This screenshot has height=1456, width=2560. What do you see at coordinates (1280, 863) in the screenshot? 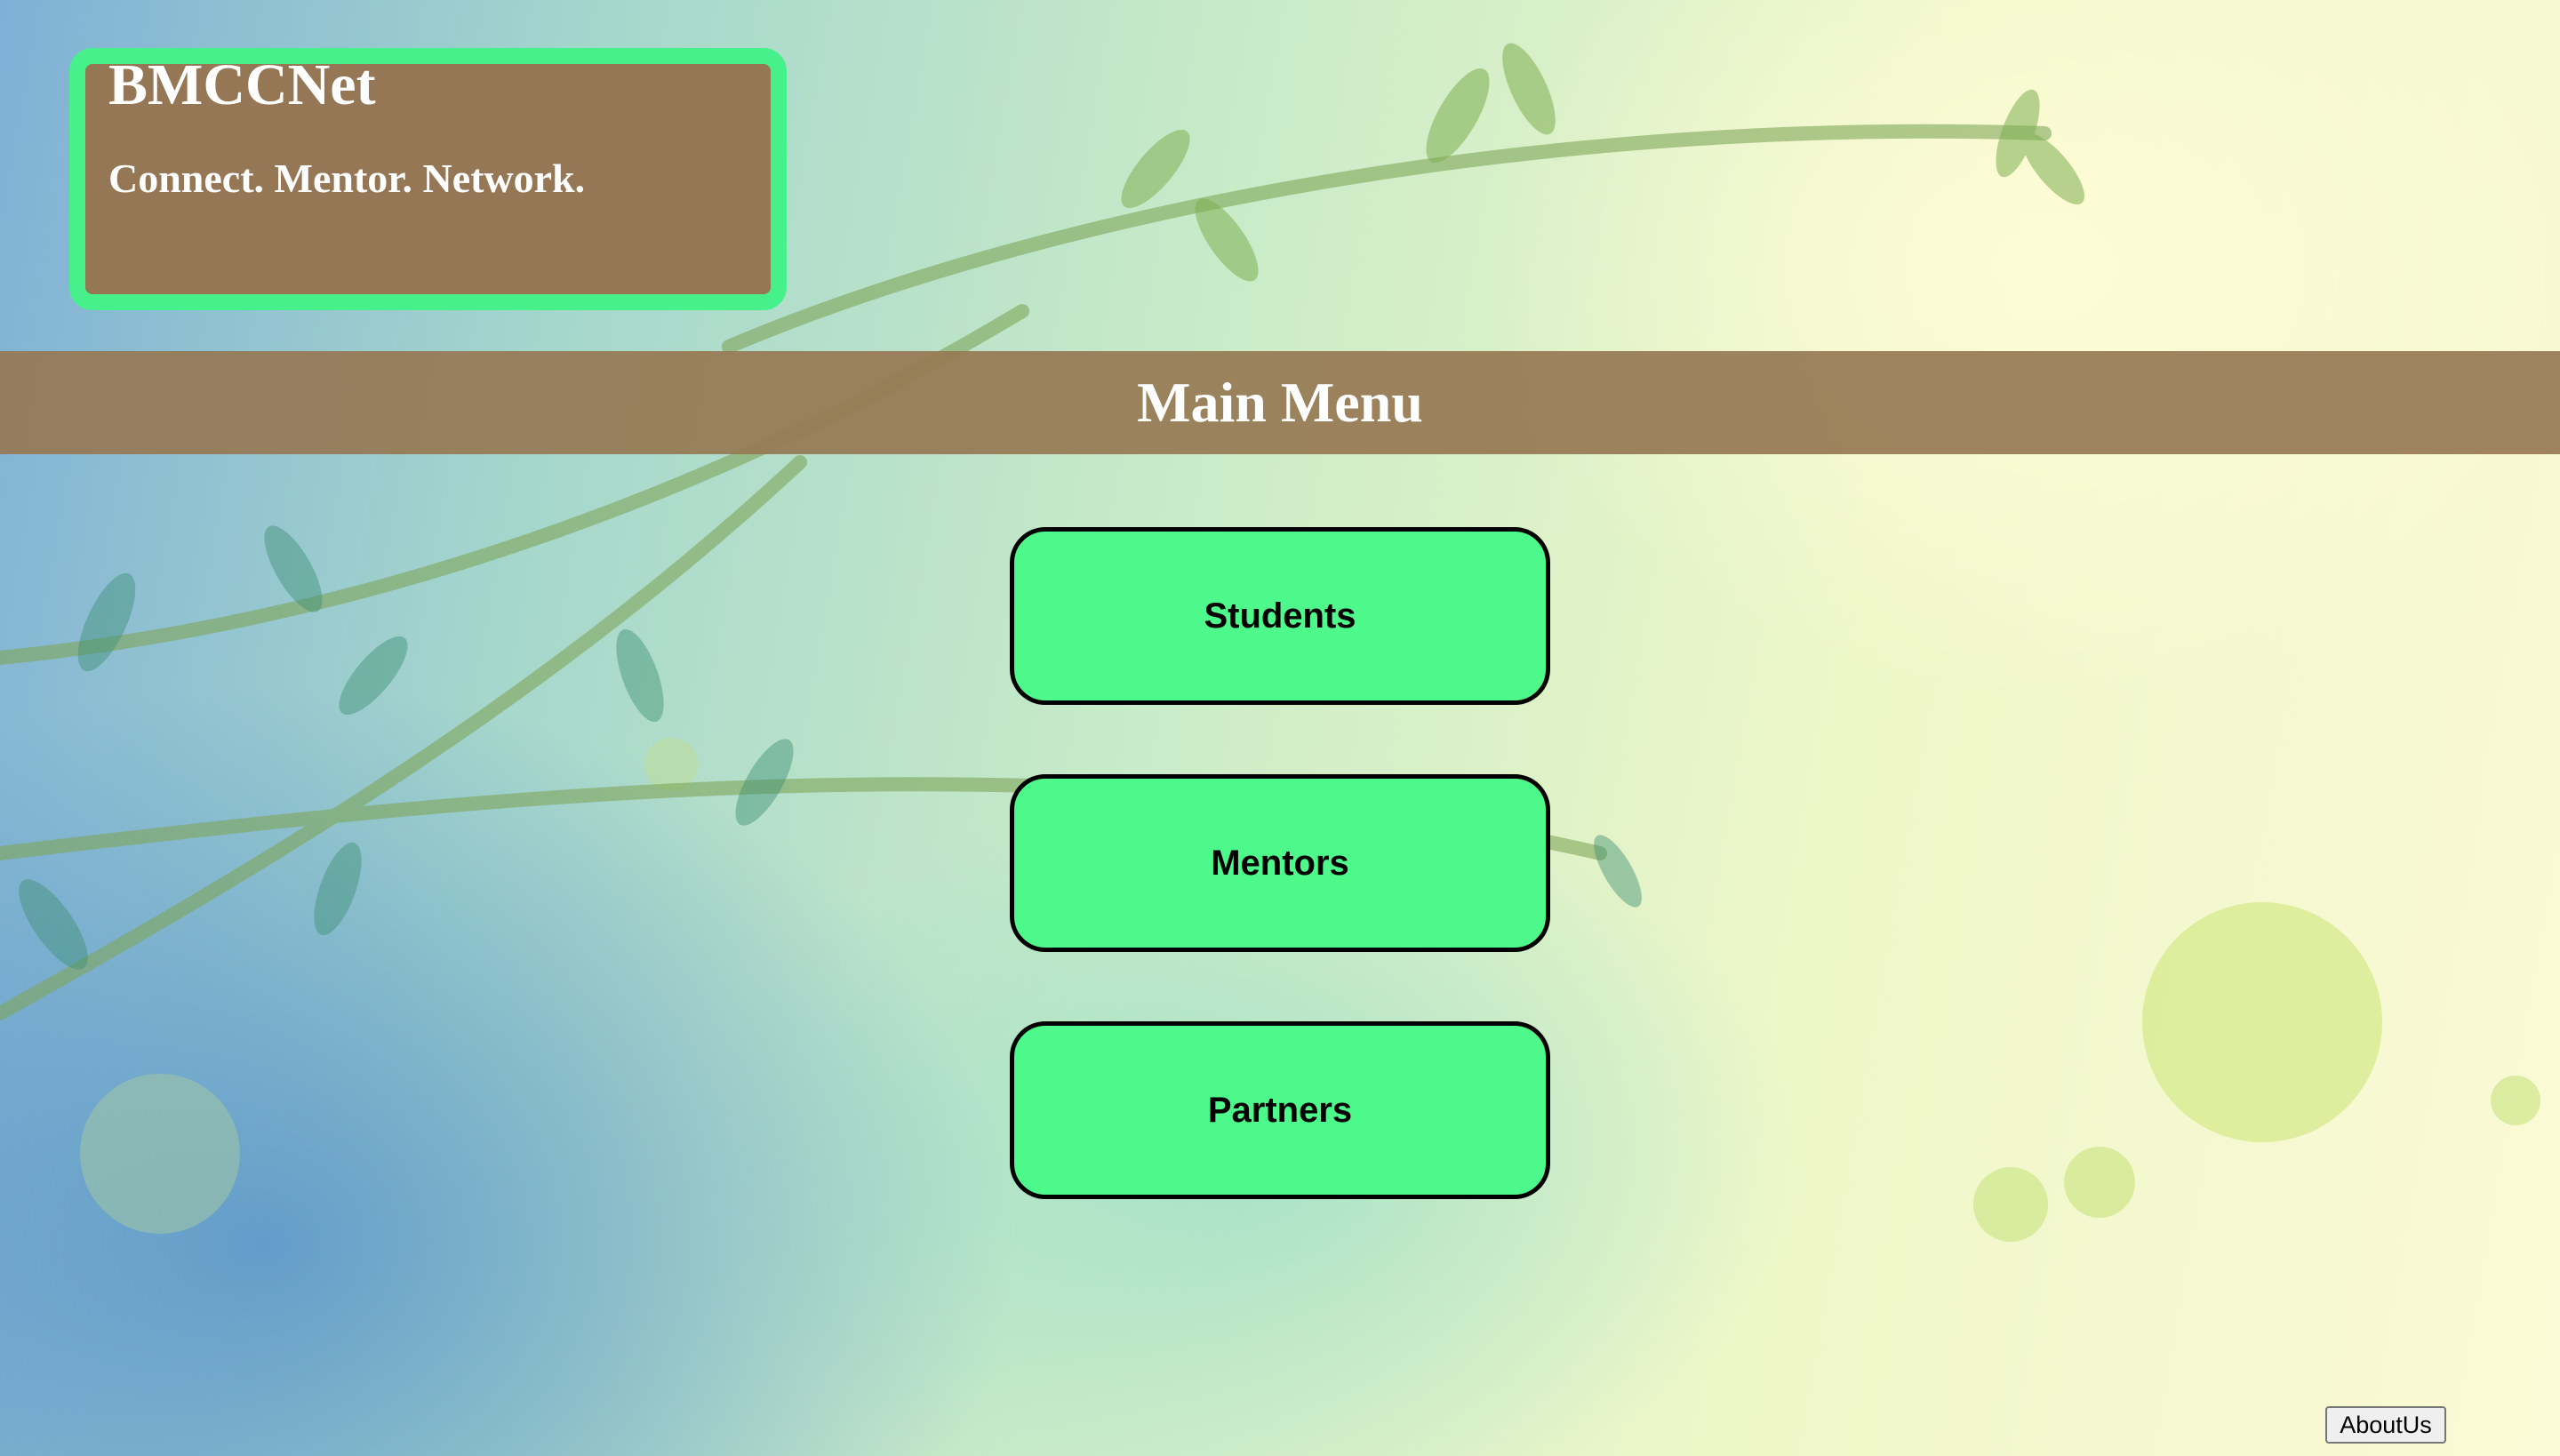
I see `mentors-button: Mentors` at bounding box center [1280, 863].